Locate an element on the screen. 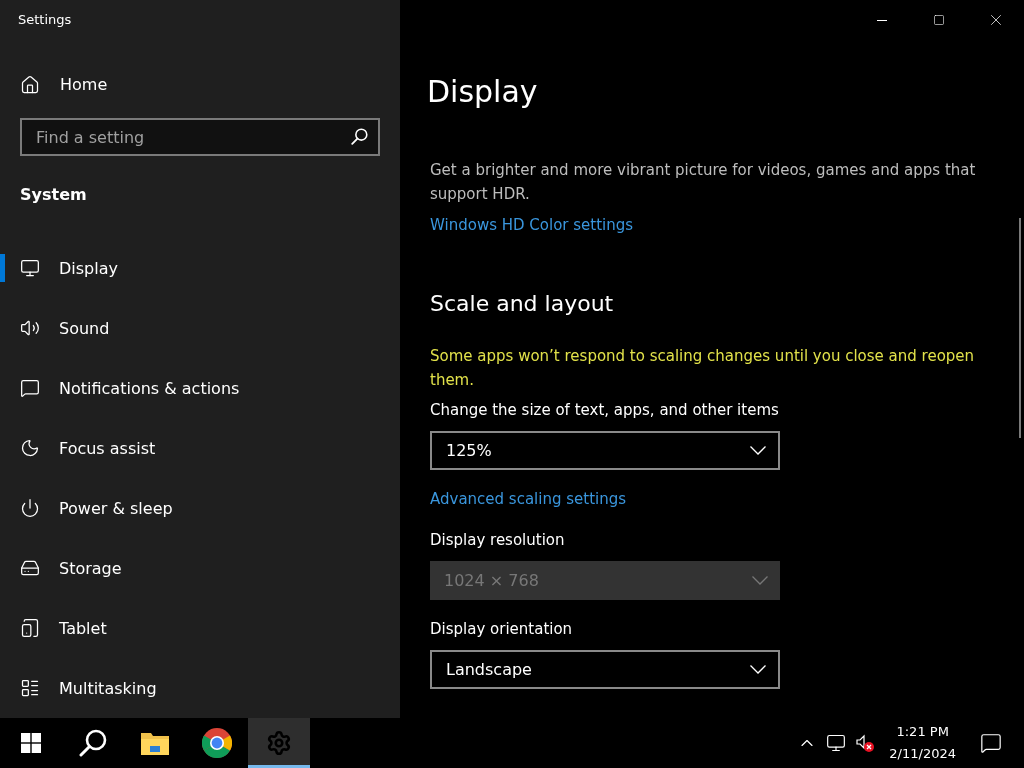 The image size is (1024, 768). dropdown: 125% is located at coordinates (605, 450).